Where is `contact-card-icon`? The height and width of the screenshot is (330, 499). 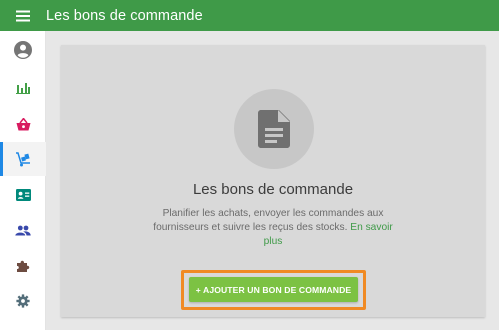 contact-card-icon is located at coordinates (23, 195).